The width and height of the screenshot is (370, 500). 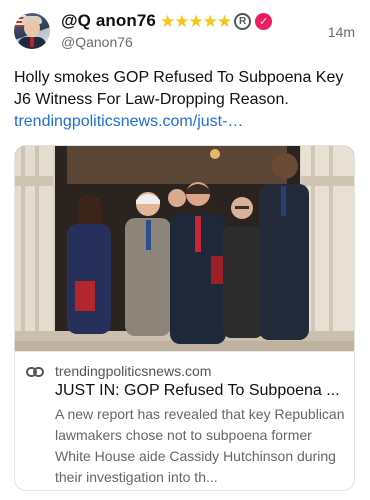 I want to click on star-icon: ★★★★★, so click(x=195, y=21).